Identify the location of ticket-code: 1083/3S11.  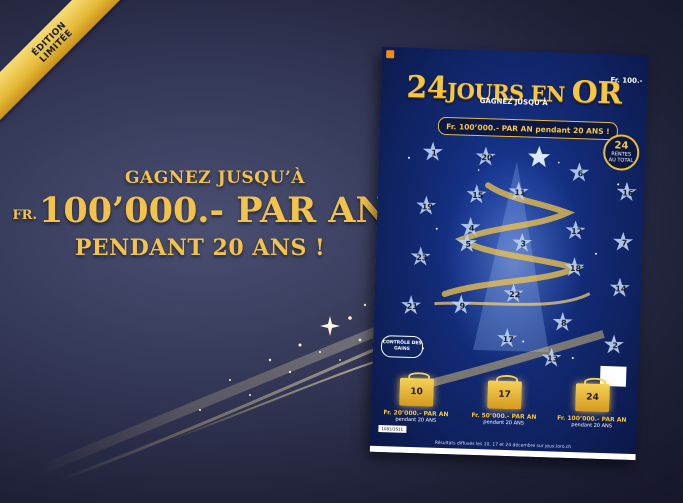
(392, 428).